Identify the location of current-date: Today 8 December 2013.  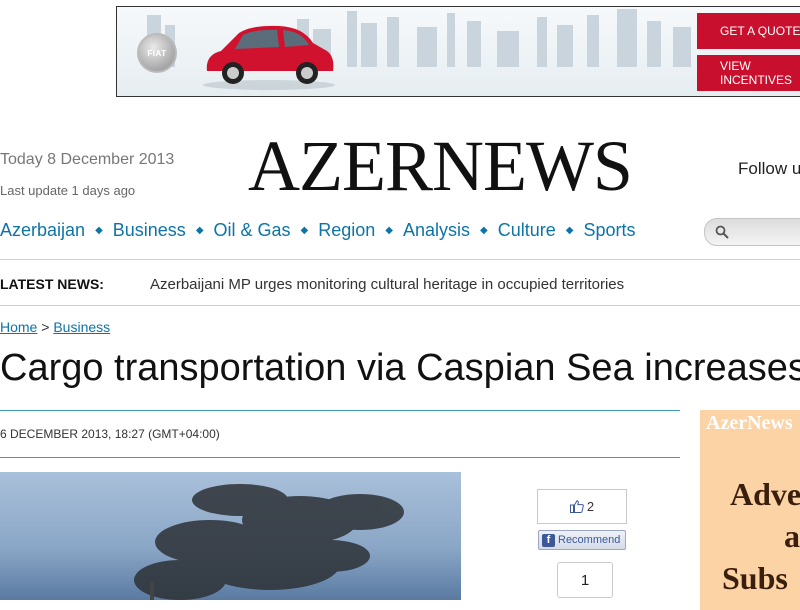
(87, 159).